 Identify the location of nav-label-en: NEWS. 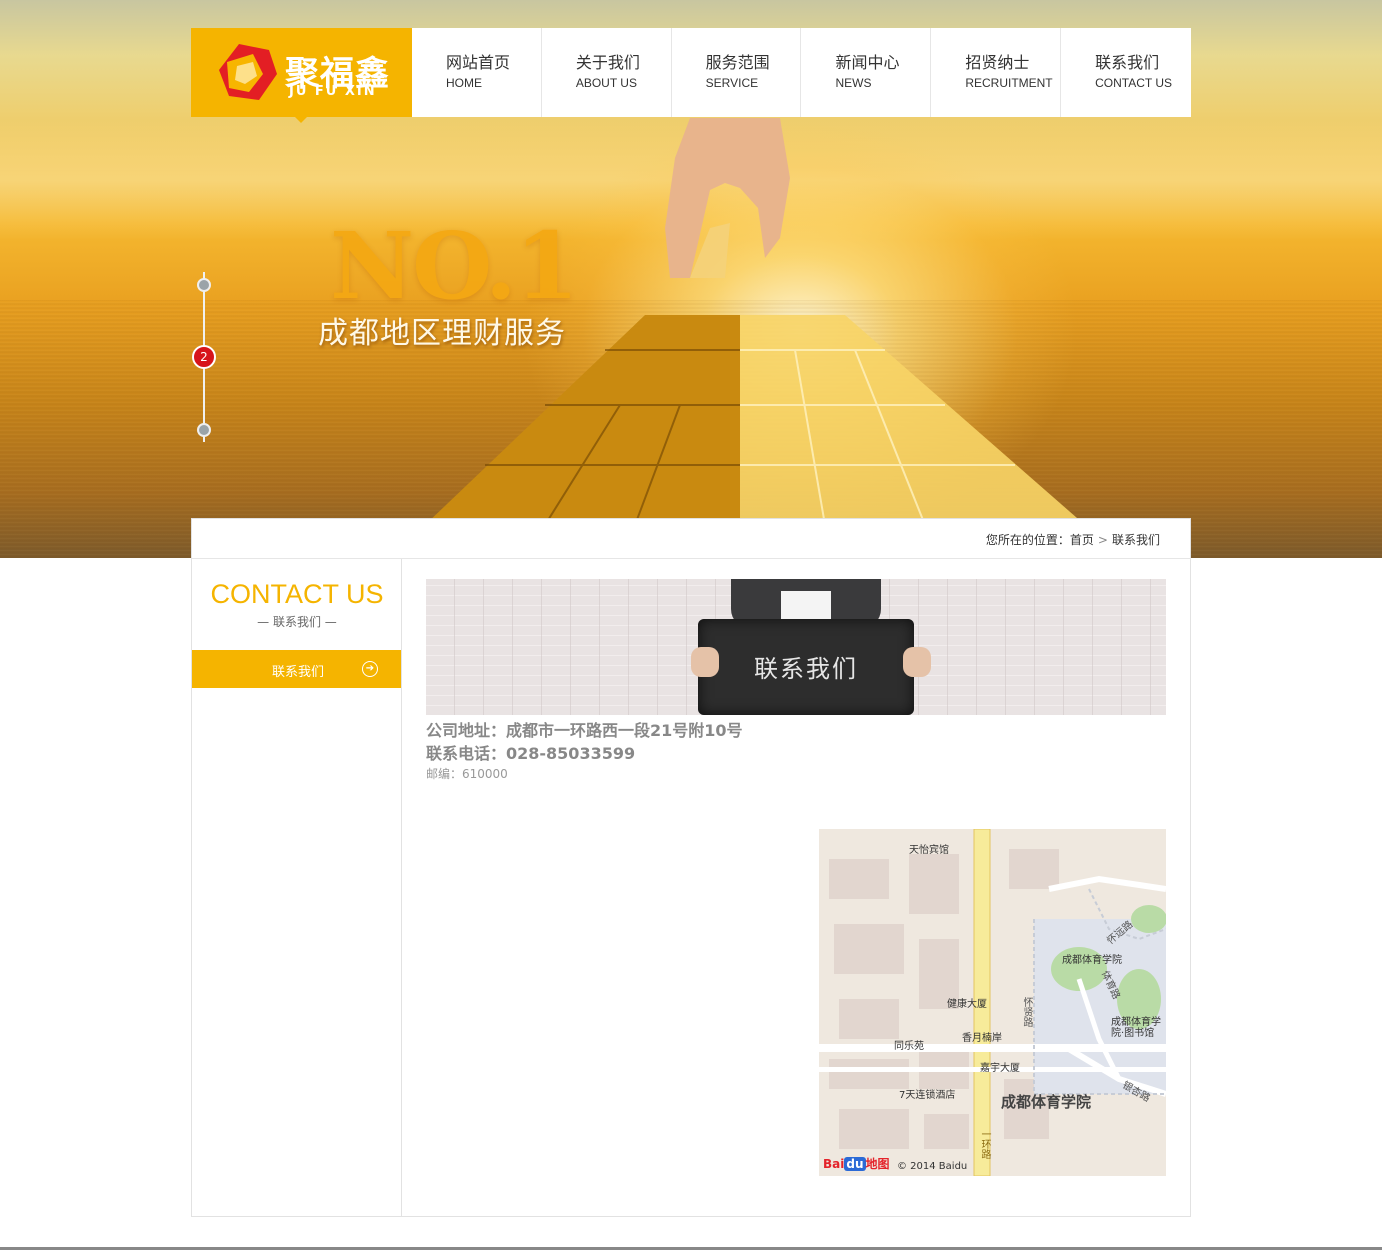
(853, 83).